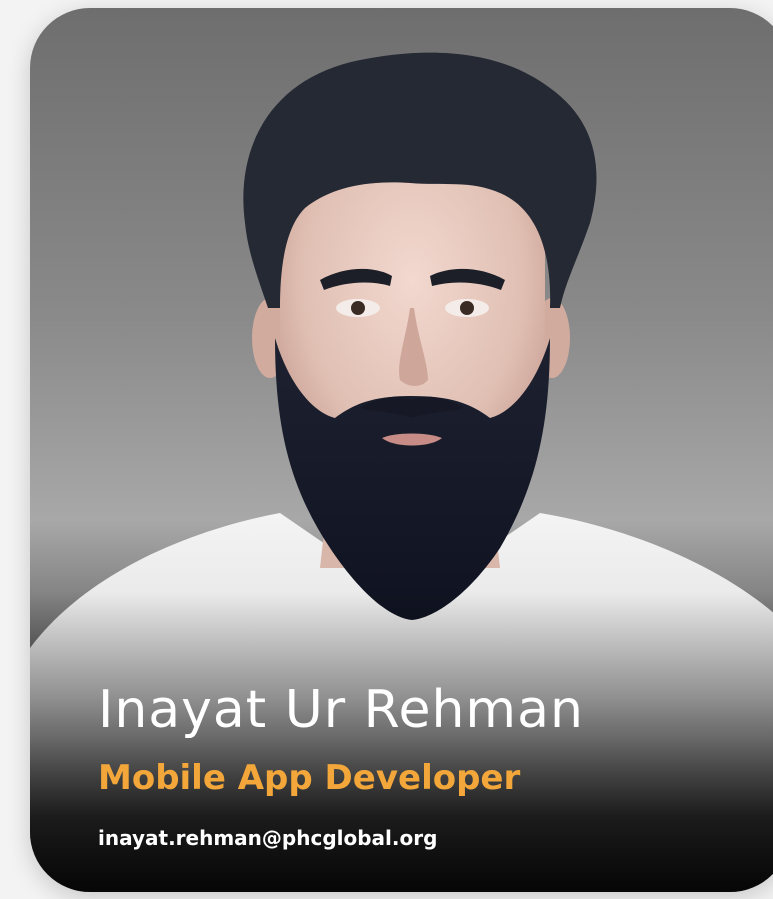 The width and height of the screenshot is (773, 899). What do you see at coordinates (341, 710) in the screenshot?
I see `person-name: Inayat Ur Rehman` at bounding box center [341, 710].